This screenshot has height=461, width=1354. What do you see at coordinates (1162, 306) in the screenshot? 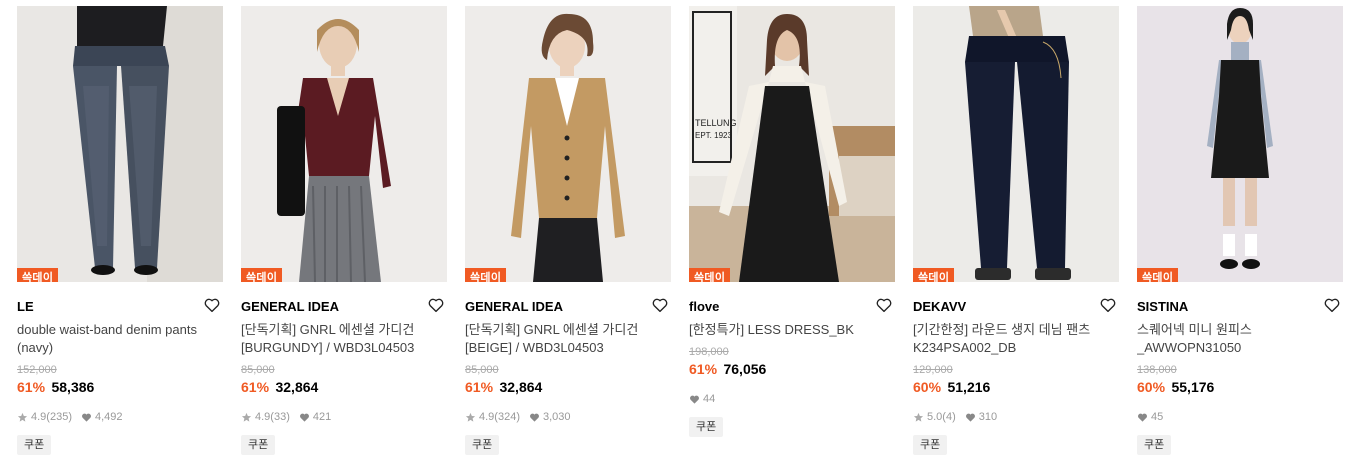
I see `brand-name: SISTINA` at bounding box center [1162, 306].